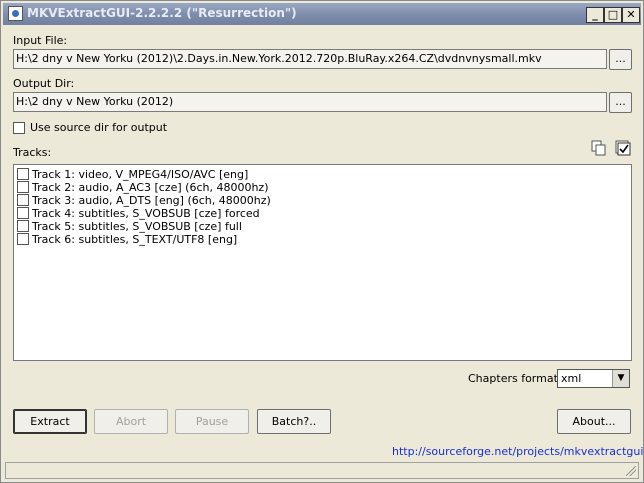 The image size is (644, 483). I want to click on chapters-format-value: xml, so click(571, 378).